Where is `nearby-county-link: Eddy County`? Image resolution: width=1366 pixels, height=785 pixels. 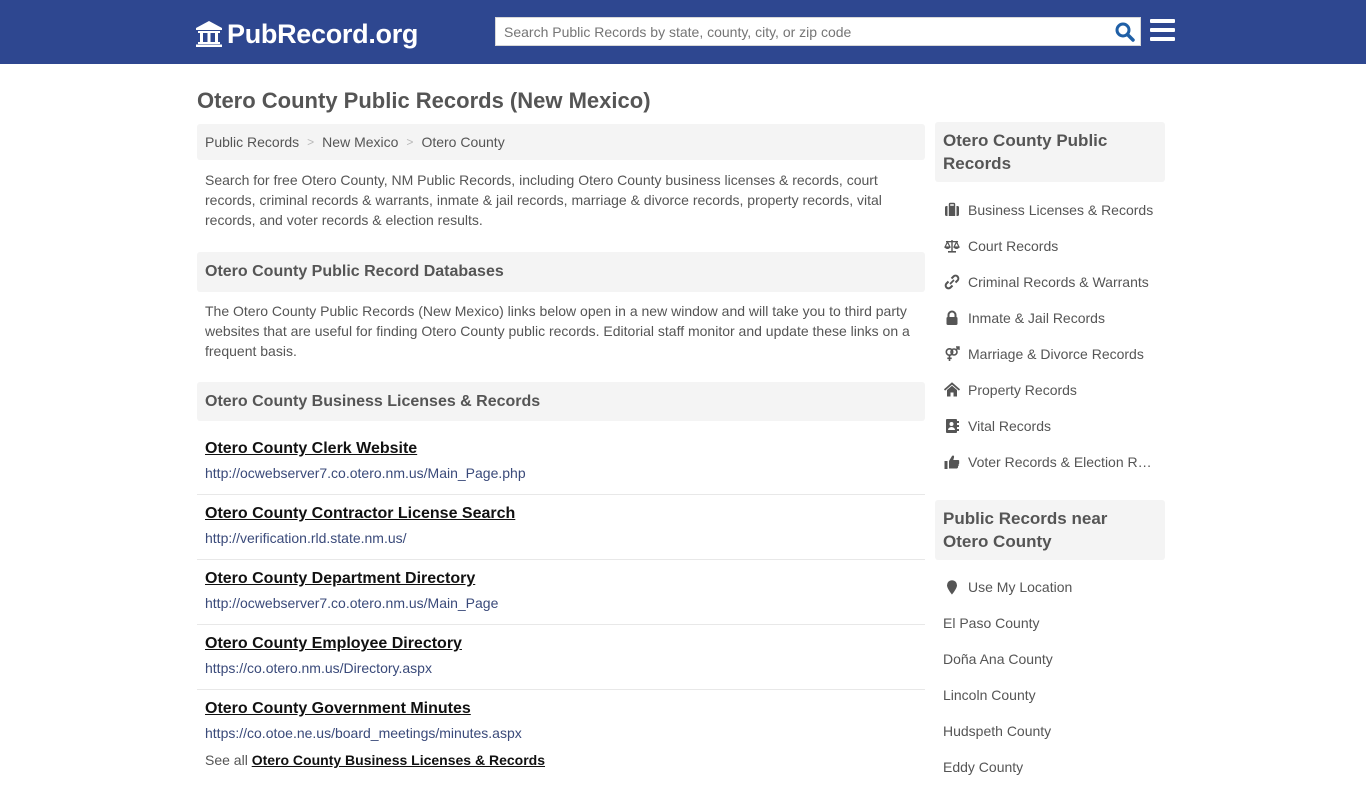
nearby-county-link: Eddy County is located at coordinates (1050, 767).